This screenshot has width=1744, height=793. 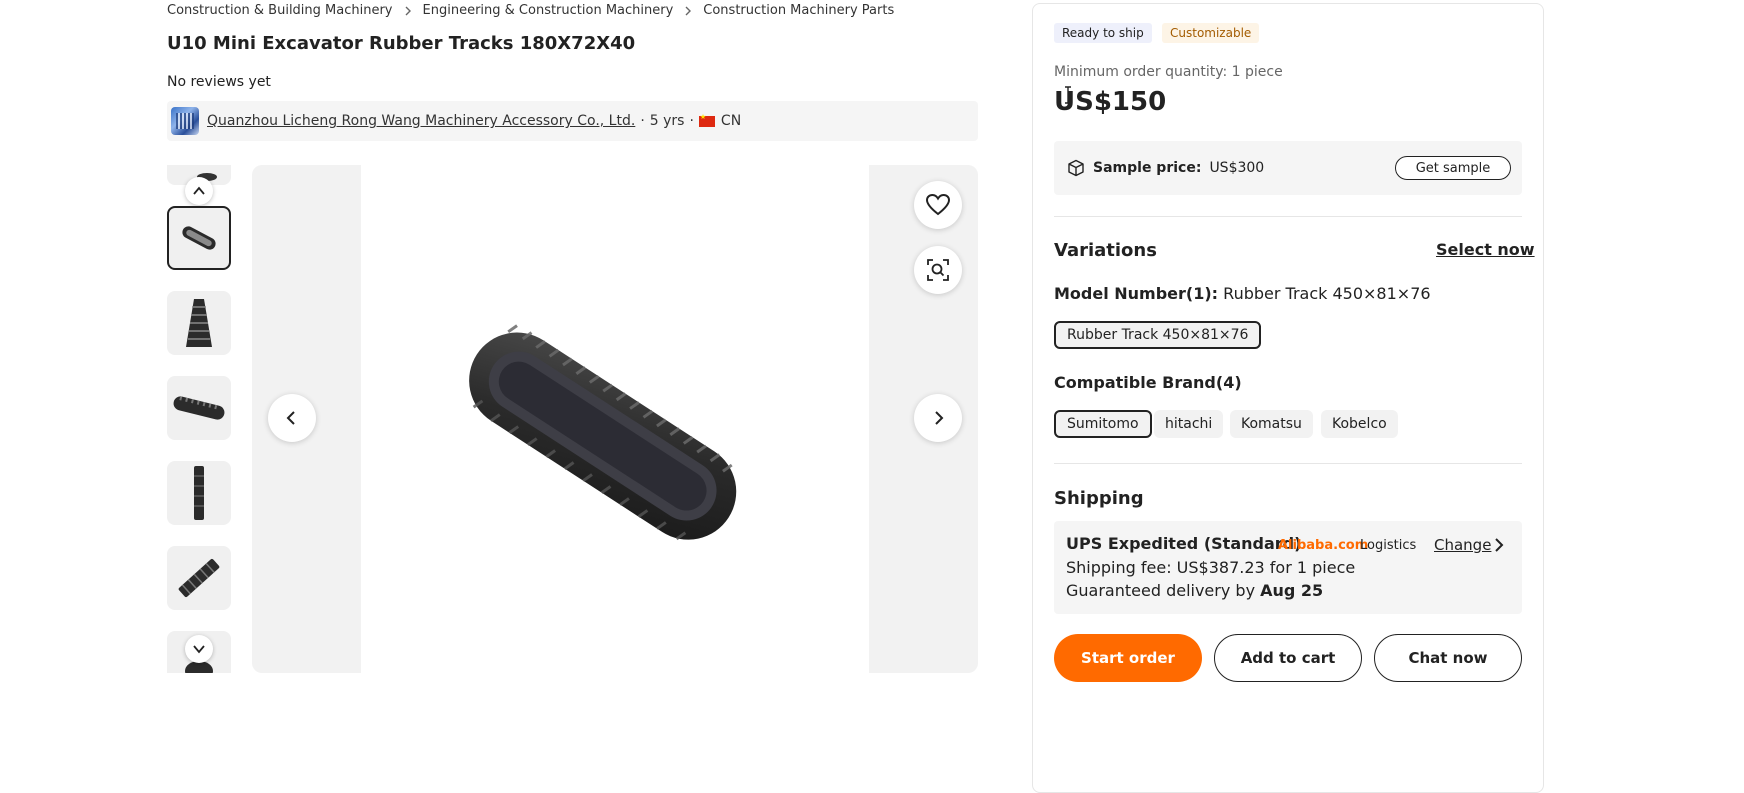 I want to click on shipping-fee: Shipping fee: US$387.23 for 1 piece, so click(x=1211, y=567).